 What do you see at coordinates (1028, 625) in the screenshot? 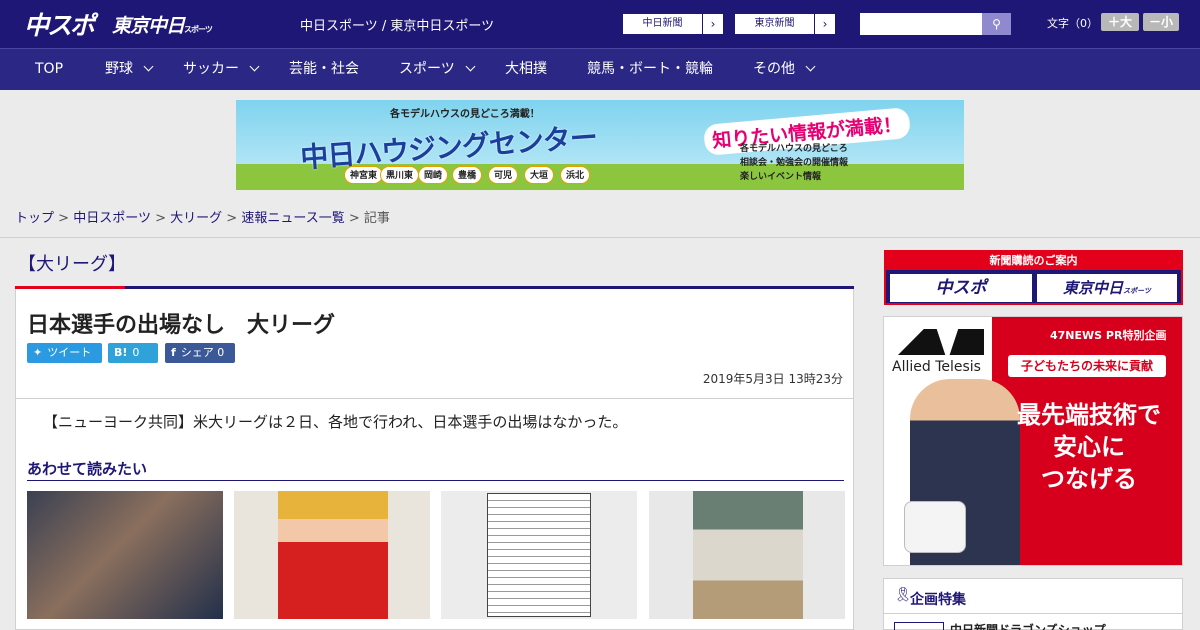
I see `feature-item-link: 中日新聞ドラゴンズショップ` at bounding box center [1028, 625].